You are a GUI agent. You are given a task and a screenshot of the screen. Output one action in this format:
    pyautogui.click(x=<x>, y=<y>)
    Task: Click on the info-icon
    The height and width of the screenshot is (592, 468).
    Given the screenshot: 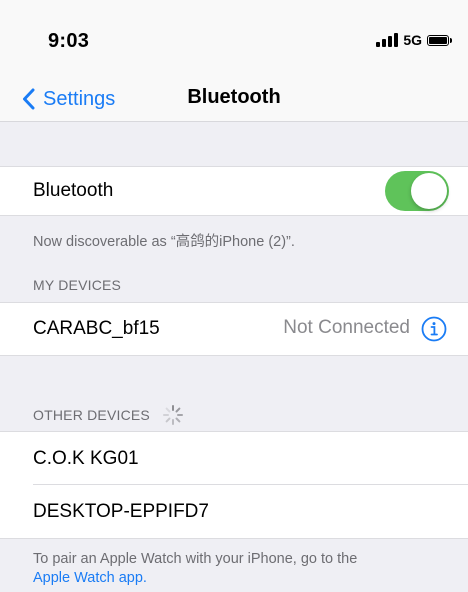 What is the action you would take?
    pyautogui.click(x=434, y=329)
    